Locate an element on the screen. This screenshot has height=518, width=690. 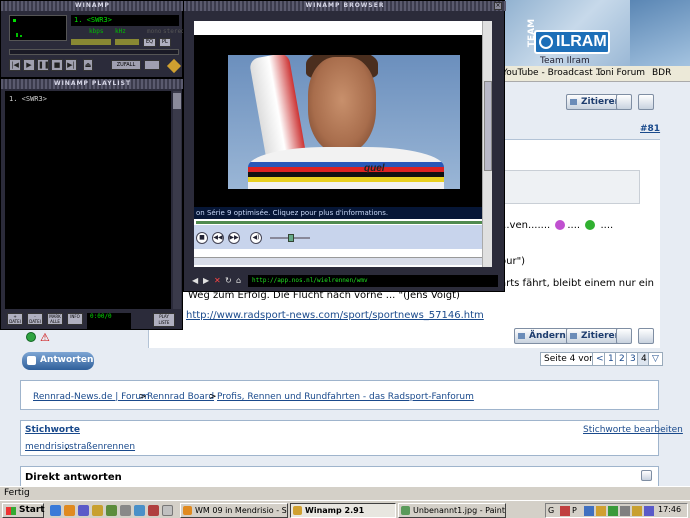
home-icon: ⌂ is located at coordinates (238, 280).